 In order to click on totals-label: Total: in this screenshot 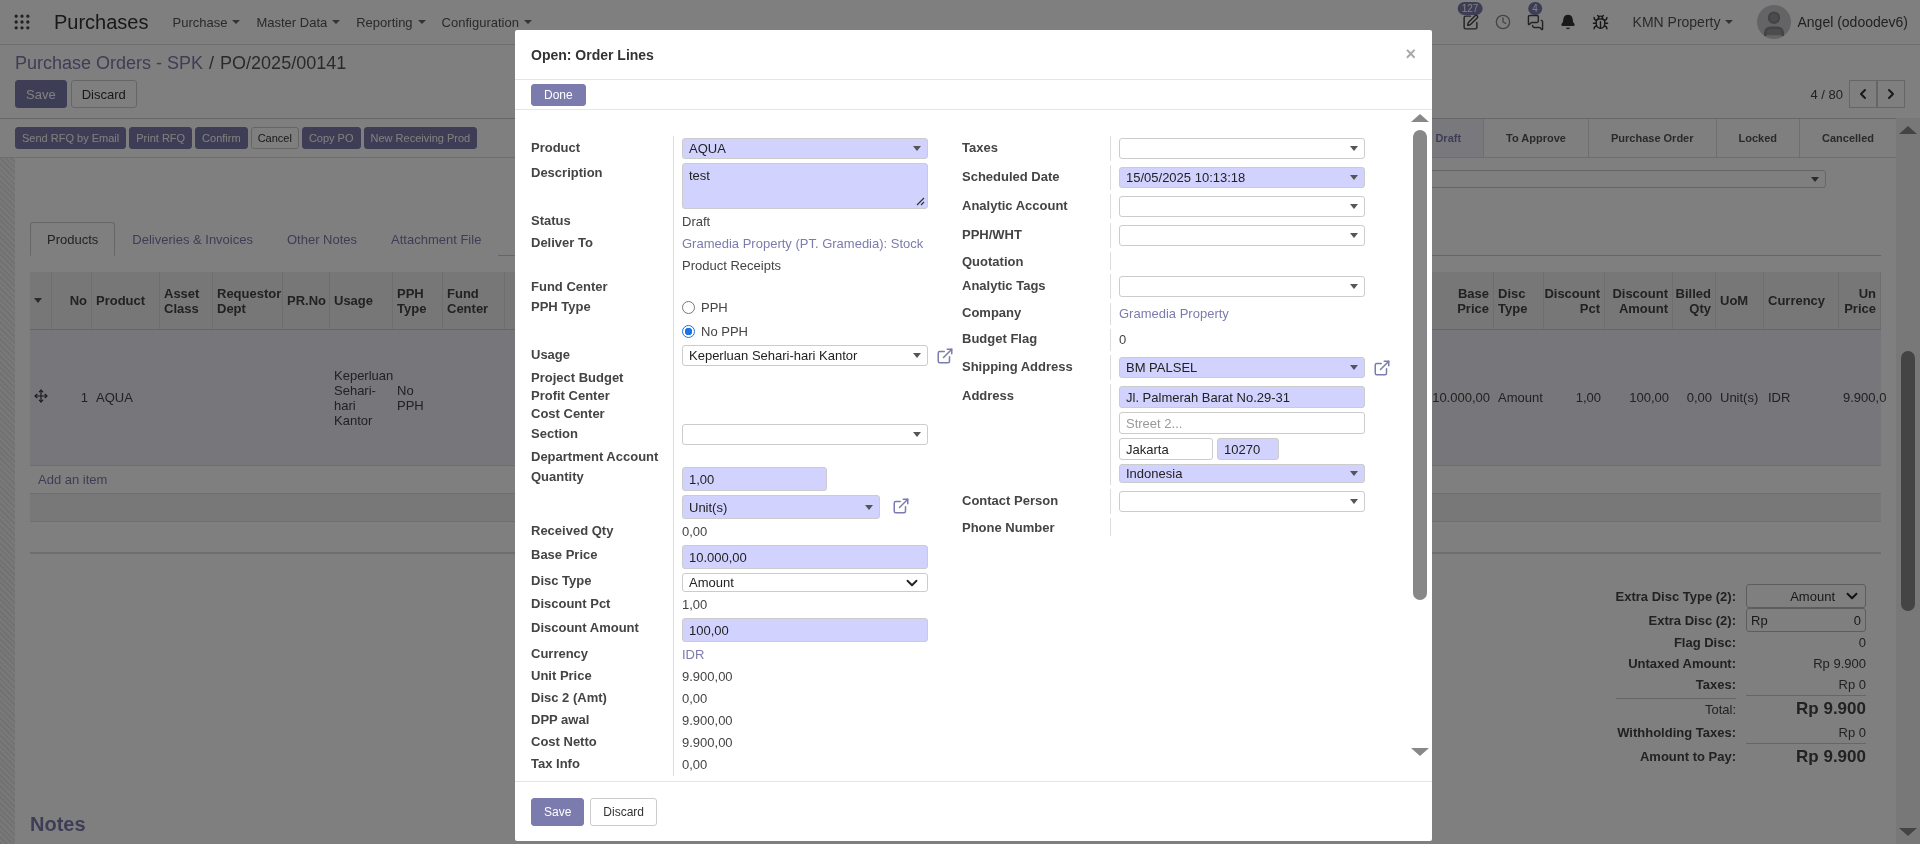, I will do `click(1675, 708)`.